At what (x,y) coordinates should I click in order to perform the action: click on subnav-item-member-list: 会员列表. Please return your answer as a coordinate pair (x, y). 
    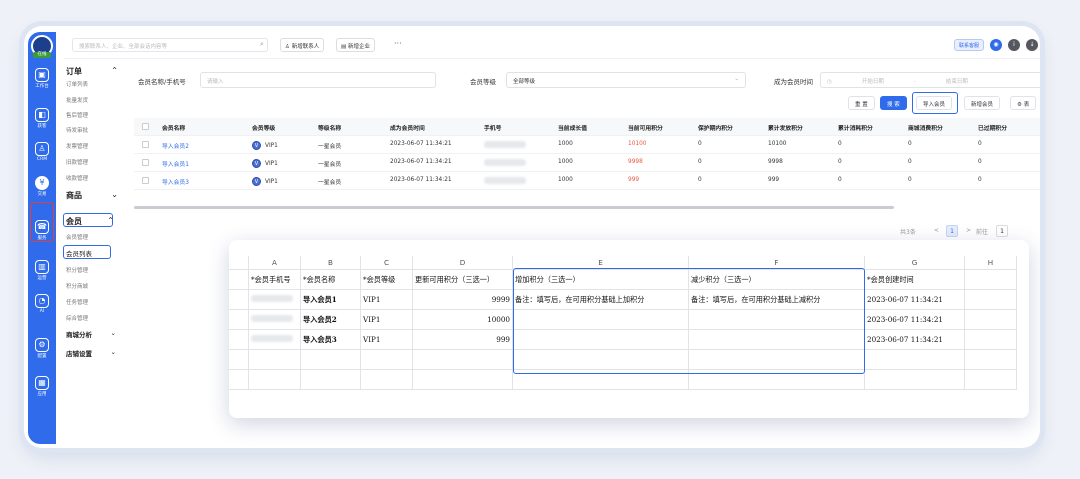
    Looking at the image, I should click on (79, 253).